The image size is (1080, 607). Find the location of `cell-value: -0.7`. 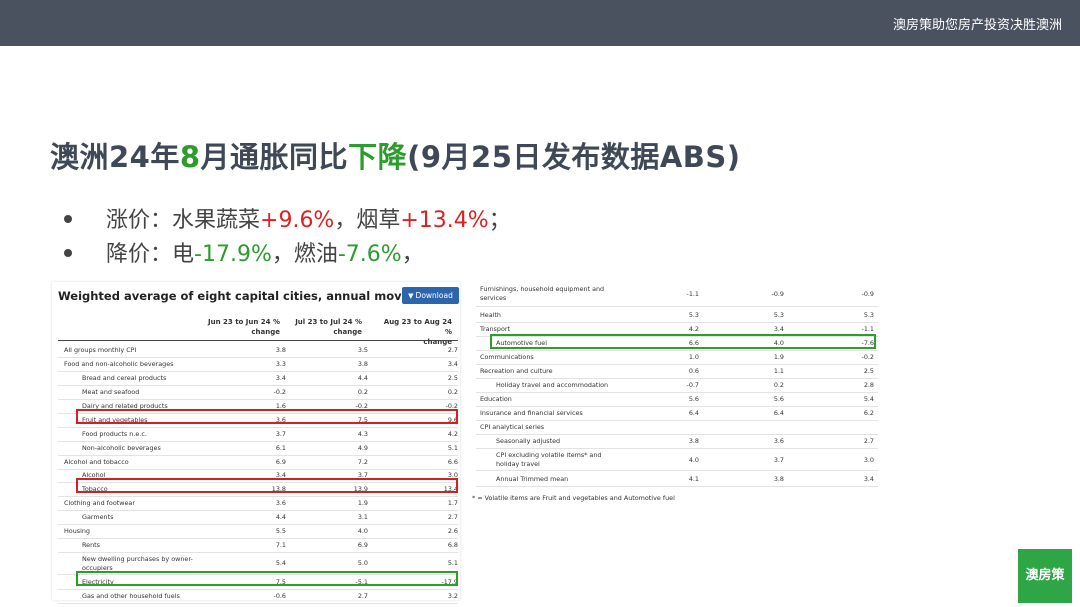

cell-value: -0.7 is located at coordinates (692, 385).